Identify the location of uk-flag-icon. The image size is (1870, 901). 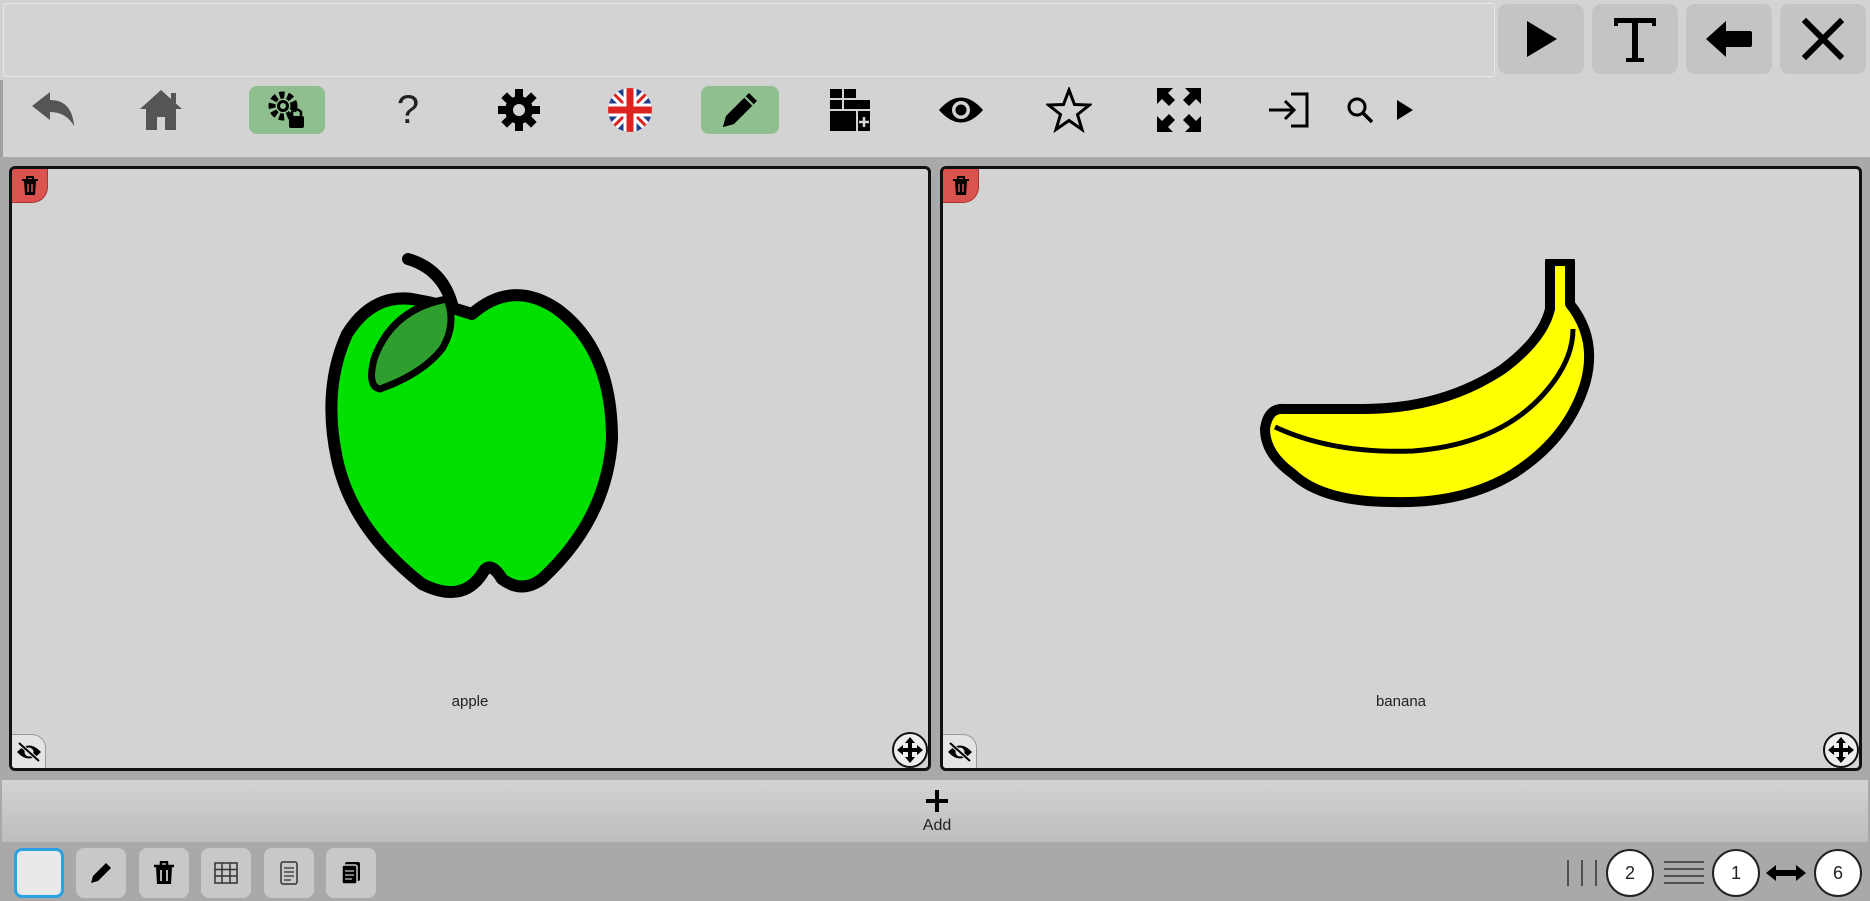
(630, 110).